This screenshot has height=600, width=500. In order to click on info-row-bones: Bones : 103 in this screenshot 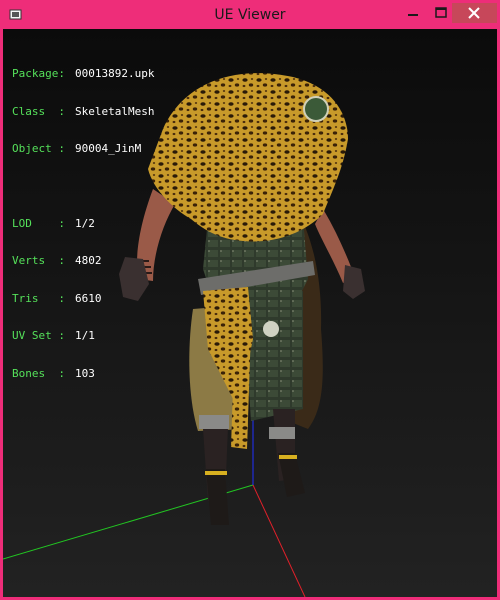, I will do `click(83, 373)`.